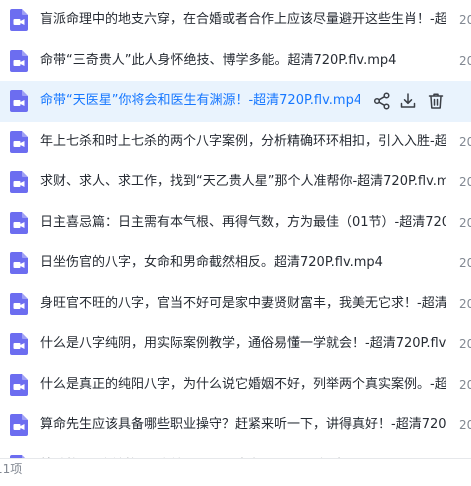 This screenshot has width=471, height=486. I want to click on file-row: 什么是真正的纯阳八字，为什么说它婚姻不好，列举两个真实案例。-超清 20, so click(235, 385).